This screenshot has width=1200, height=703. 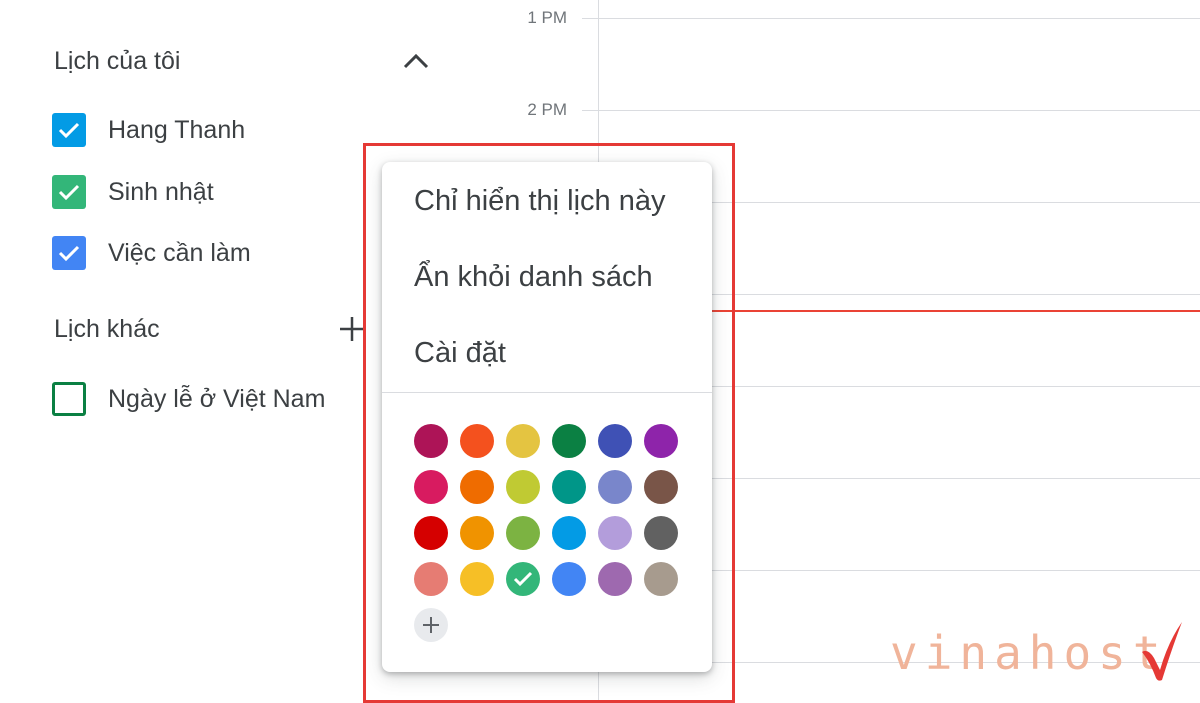 What do you see at coordinates (431, 625) in the screenshot?
I see `add-custom-color-button` at bounding box center [431, 625].